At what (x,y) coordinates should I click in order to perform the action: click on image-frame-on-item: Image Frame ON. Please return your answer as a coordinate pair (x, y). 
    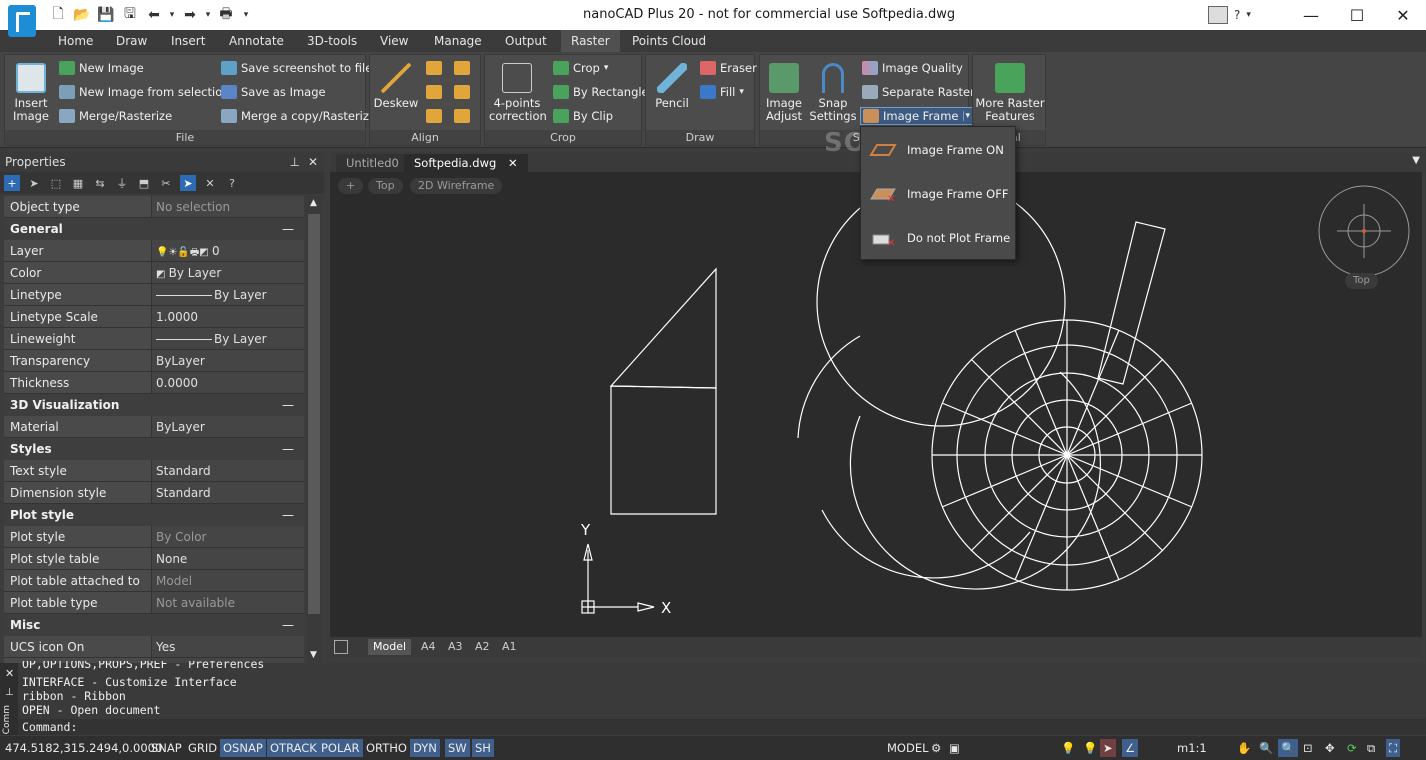
    Looking at the image, I should click on (936, 150).